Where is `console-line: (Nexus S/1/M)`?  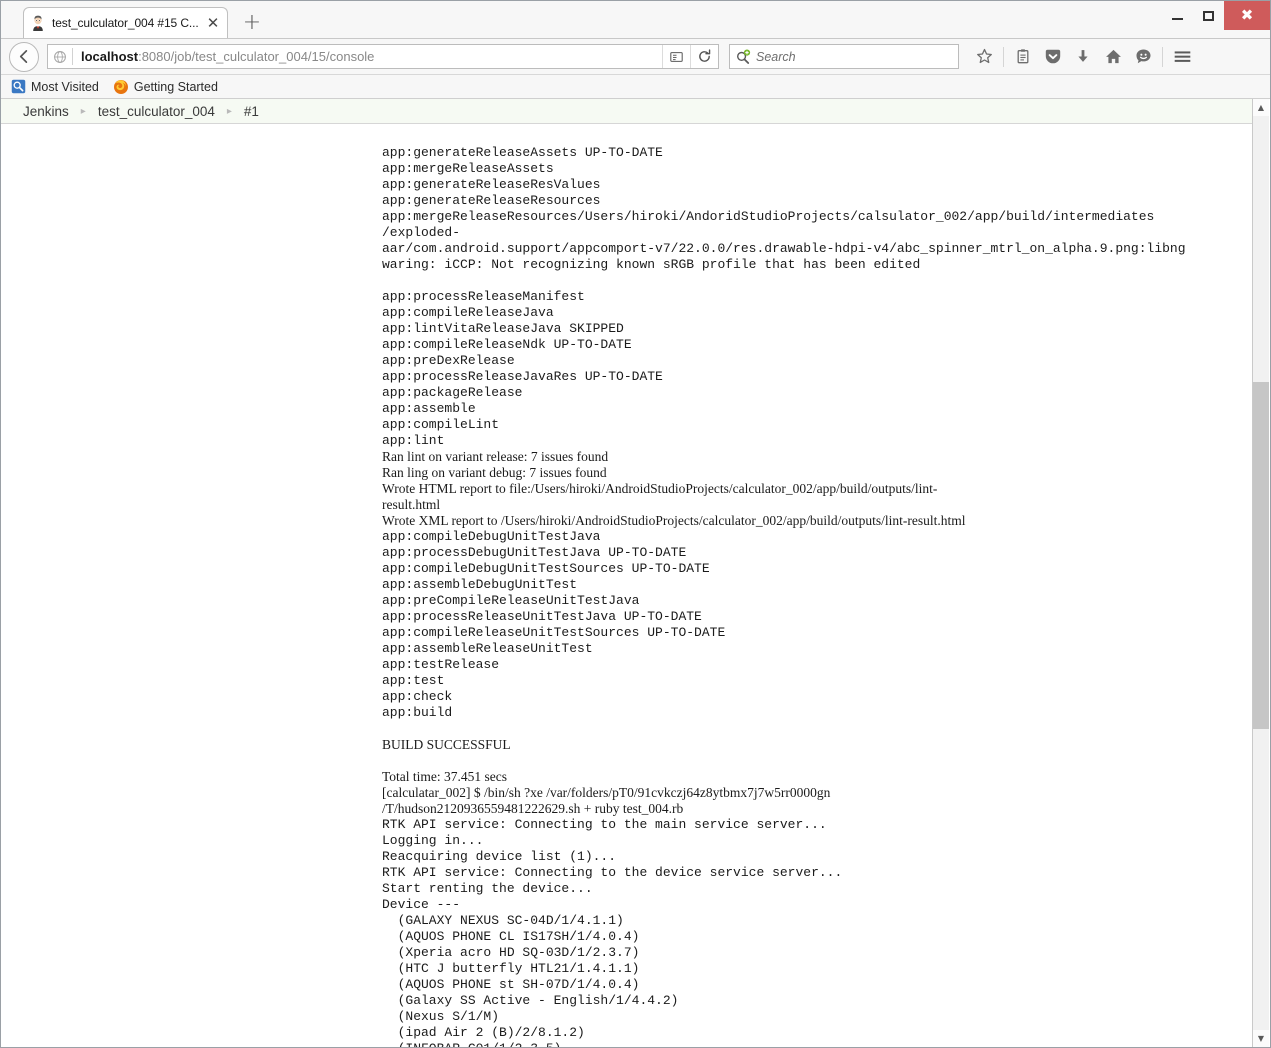
console-line: (Nexus S/1/M) is located at coordinates (441, 1016).